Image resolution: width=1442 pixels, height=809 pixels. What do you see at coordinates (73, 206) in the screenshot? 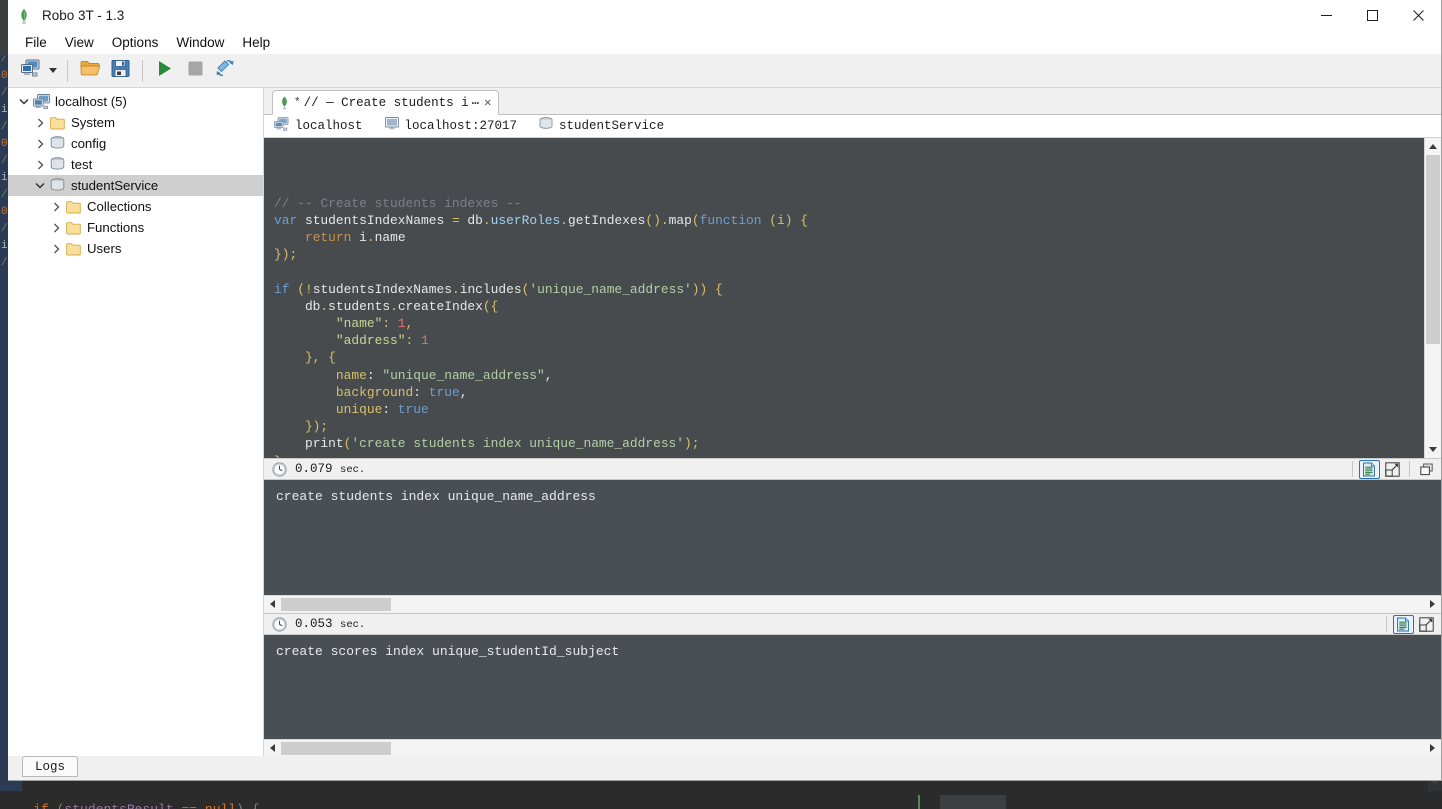
I see `folder-icon` at bounding box center [73, 206].